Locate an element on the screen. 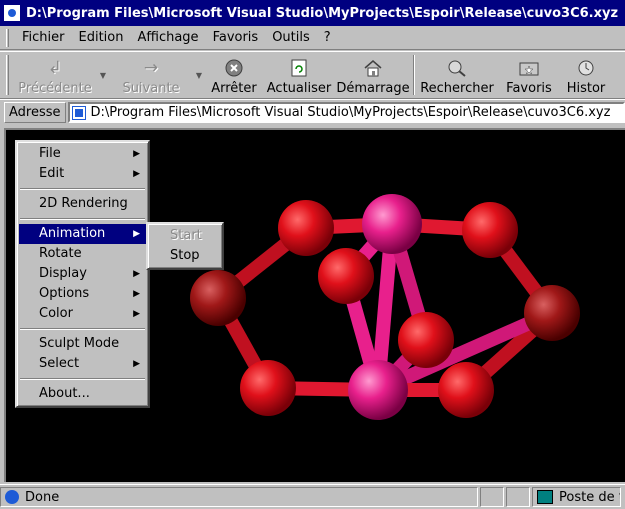 The height and width of the screenshot is (509, 625). history-button: Histor is located at coordinates (586, 75).